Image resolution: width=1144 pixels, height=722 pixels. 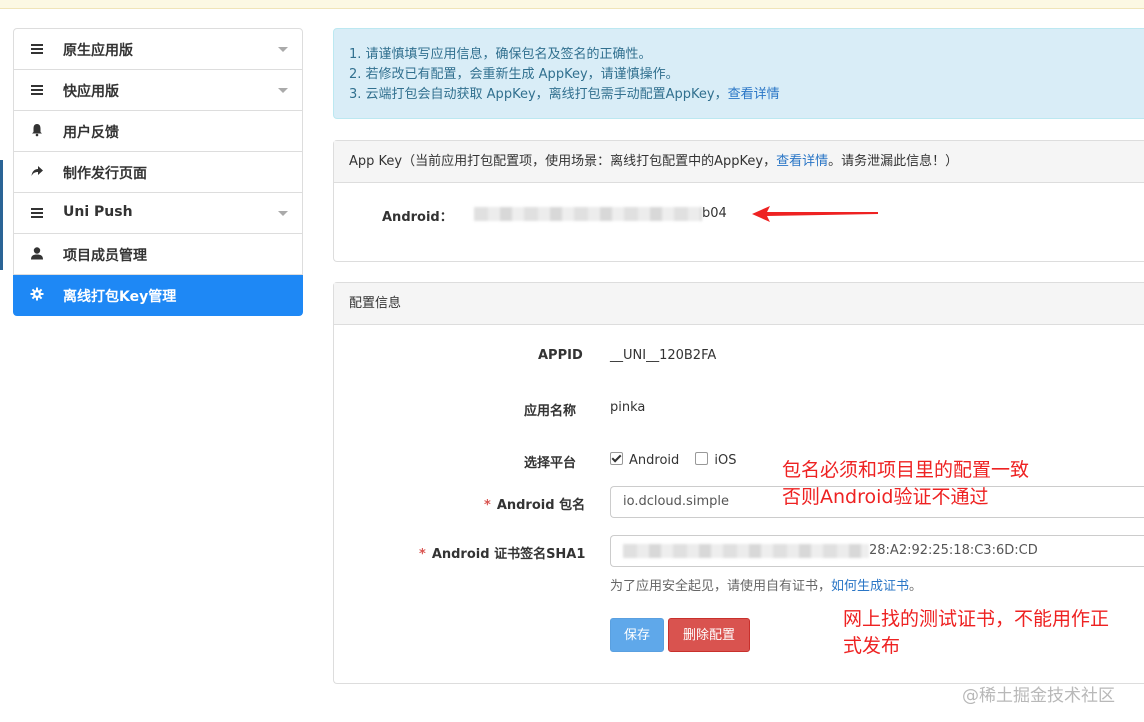 What do you see at coordinates (508, 554) in the screenshot?
I see `sha1-label-text: Android 证书签名SHA1` at bounding box center [508, 554].